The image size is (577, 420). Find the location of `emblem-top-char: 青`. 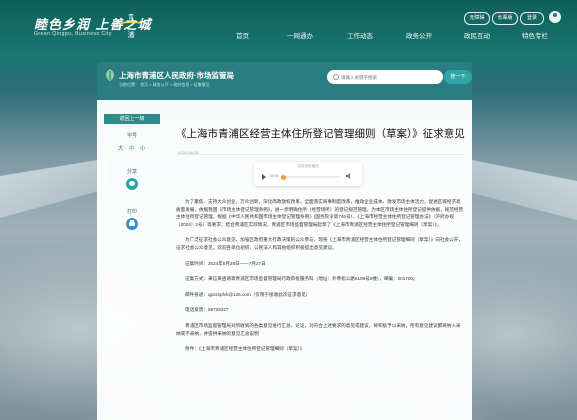

emblem-top-char: 青 is located at coordinates (130, 18).